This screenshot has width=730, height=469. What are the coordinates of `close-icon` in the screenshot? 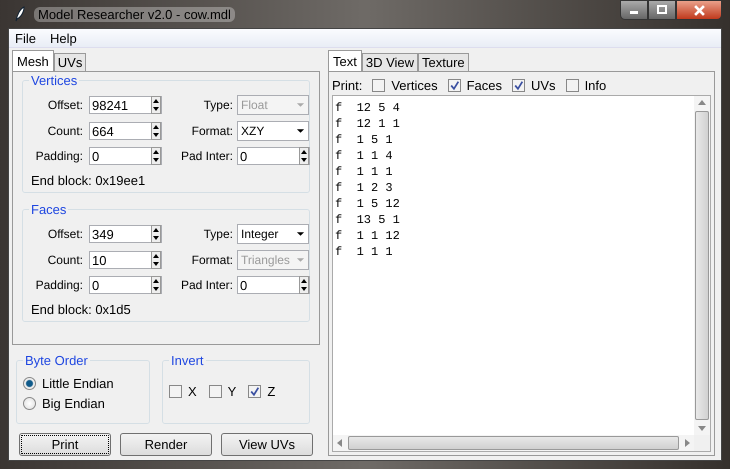 It's located at (699, 10).